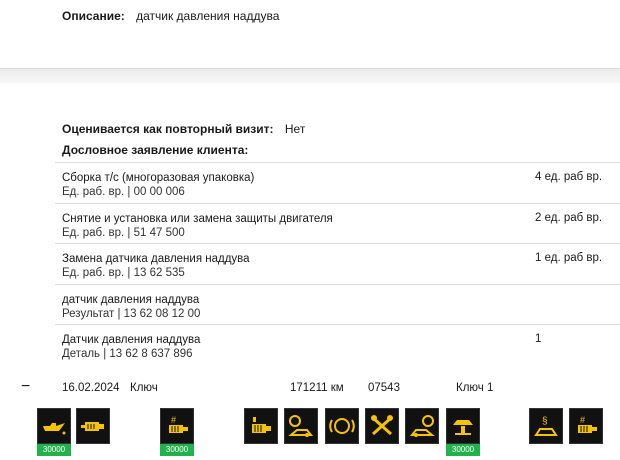 Image resolution: width=620 pixels, height=460 pixels. I want to click on engine-filter-icon, so click(92, 426).